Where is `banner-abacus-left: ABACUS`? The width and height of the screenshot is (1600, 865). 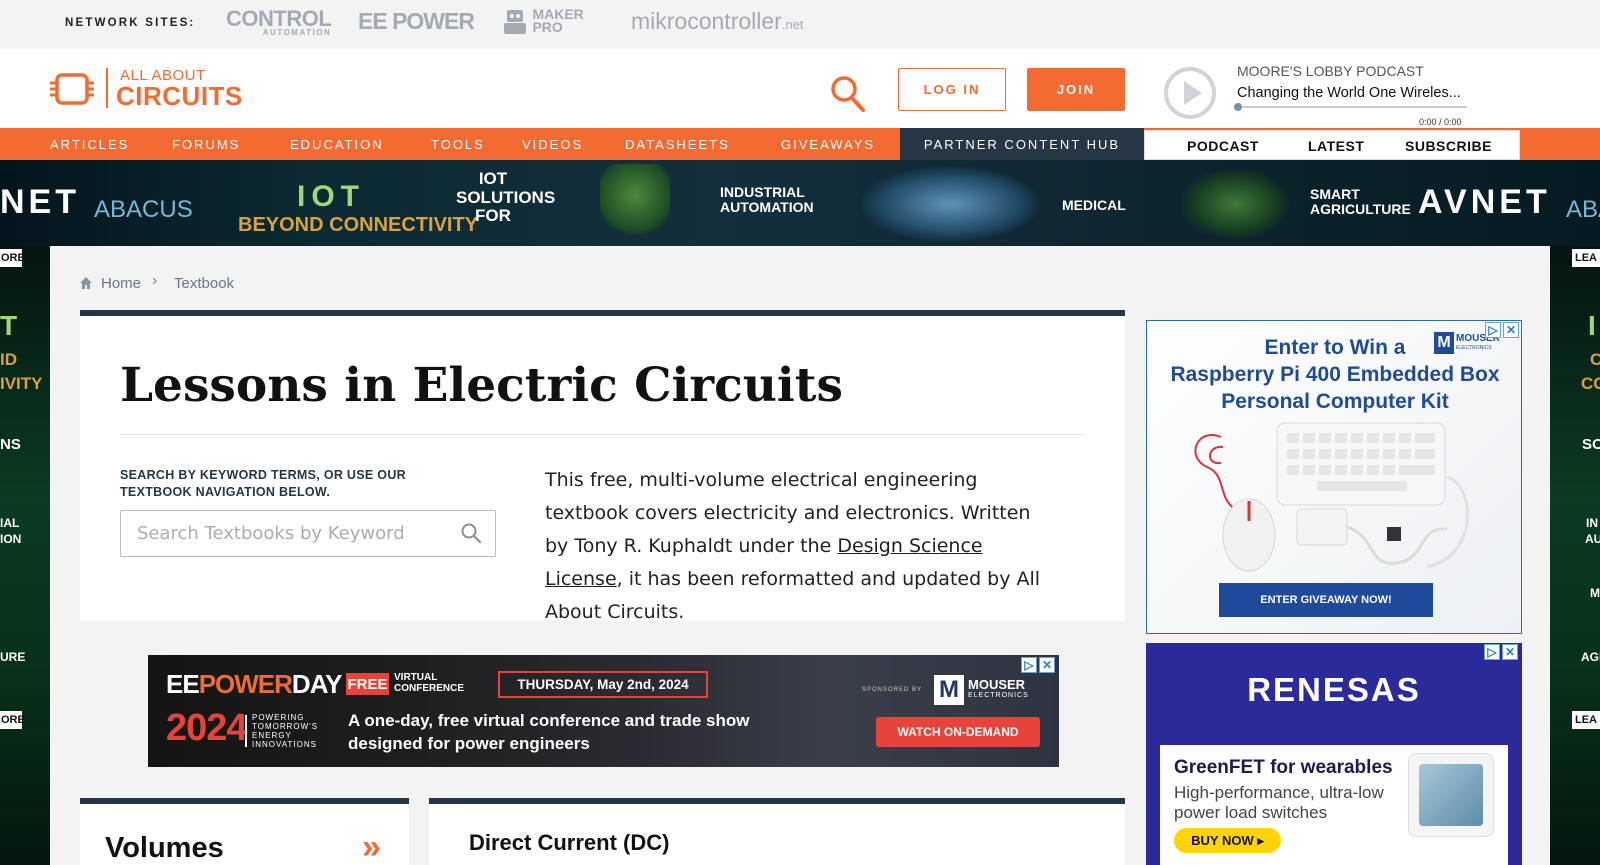 banner-abacus-left: ABACUS is located at coordinates (143, 209).